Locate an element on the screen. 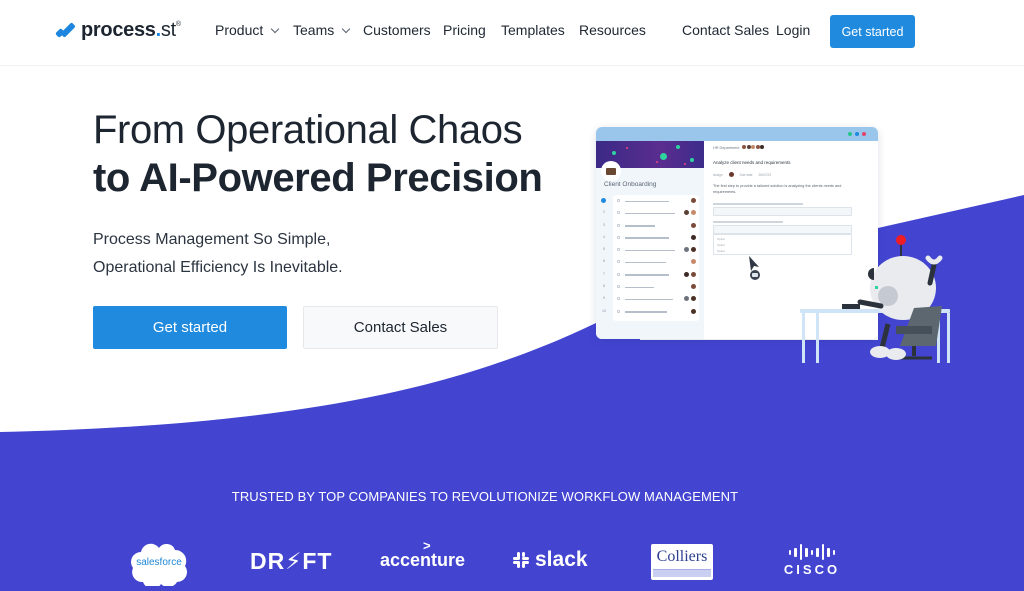 This screenshot has height=591, width=1024. accenture-logo: accenture > is located at coordinates (423, 554).